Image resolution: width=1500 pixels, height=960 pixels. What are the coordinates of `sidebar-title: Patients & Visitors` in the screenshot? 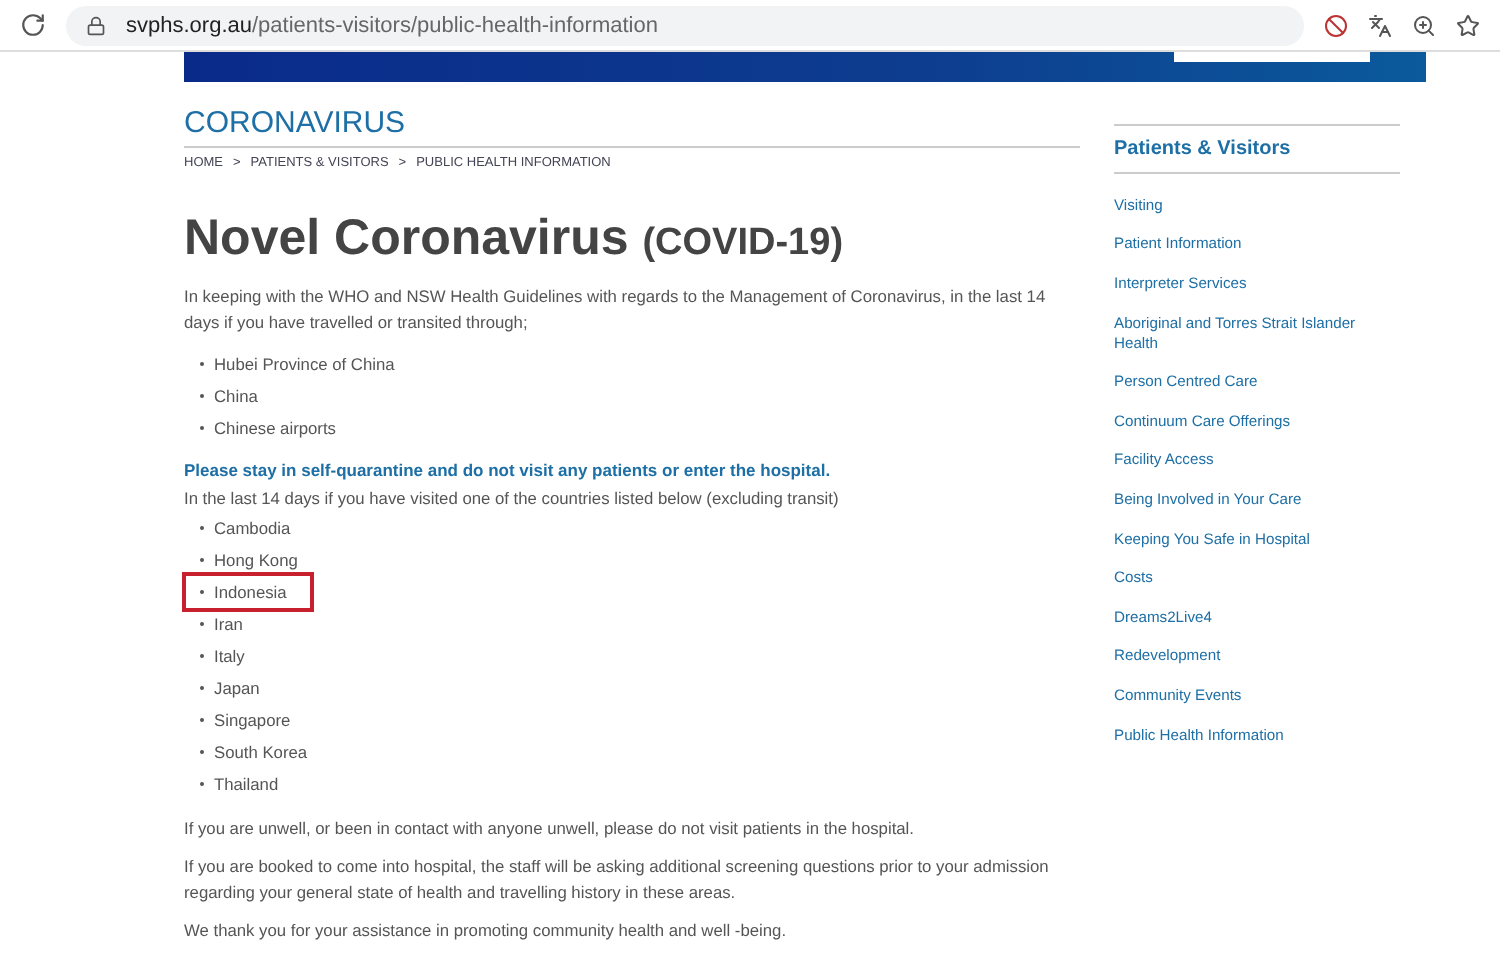 It's located at (1257, 149).